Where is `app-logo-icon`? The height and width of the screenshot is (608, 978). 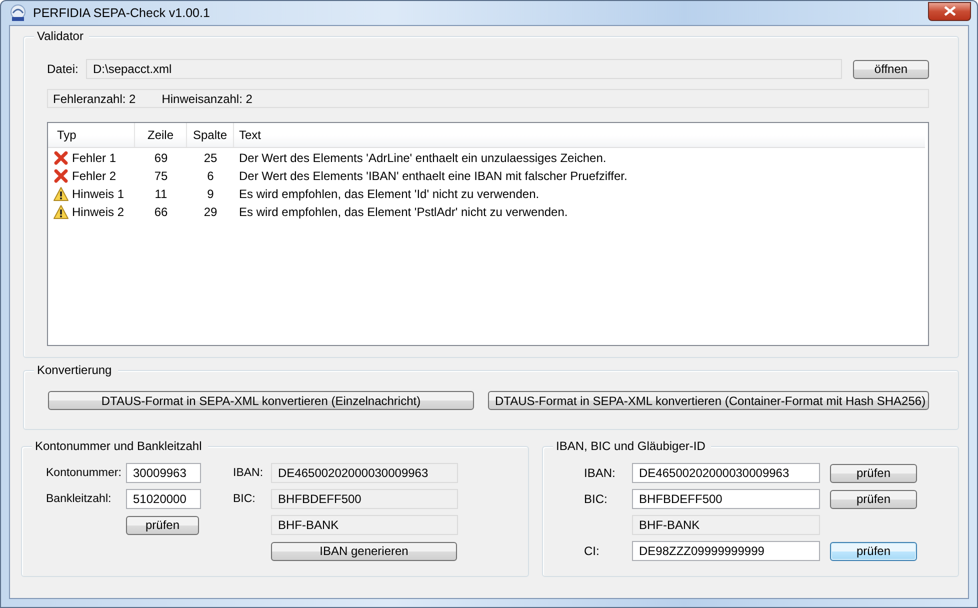 app-logo-icon is located at coordinates (18, 13).